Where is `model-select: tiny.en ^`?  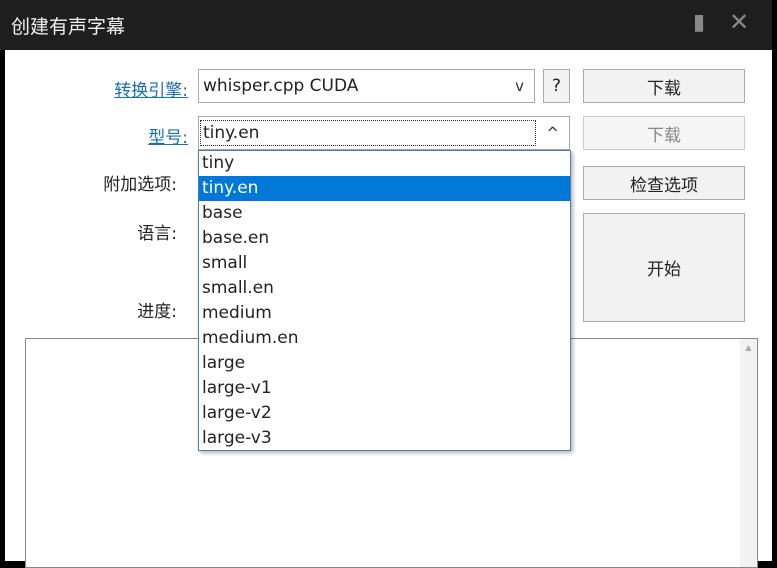 model-select: tiny.en ^ is located at coordinates (384, 133).